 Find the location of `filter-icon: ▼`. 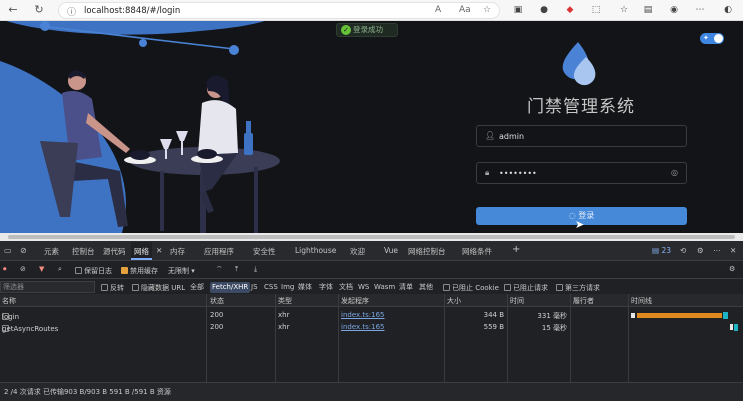

filter-icon: ▼ is located at coordinates (41, 269).